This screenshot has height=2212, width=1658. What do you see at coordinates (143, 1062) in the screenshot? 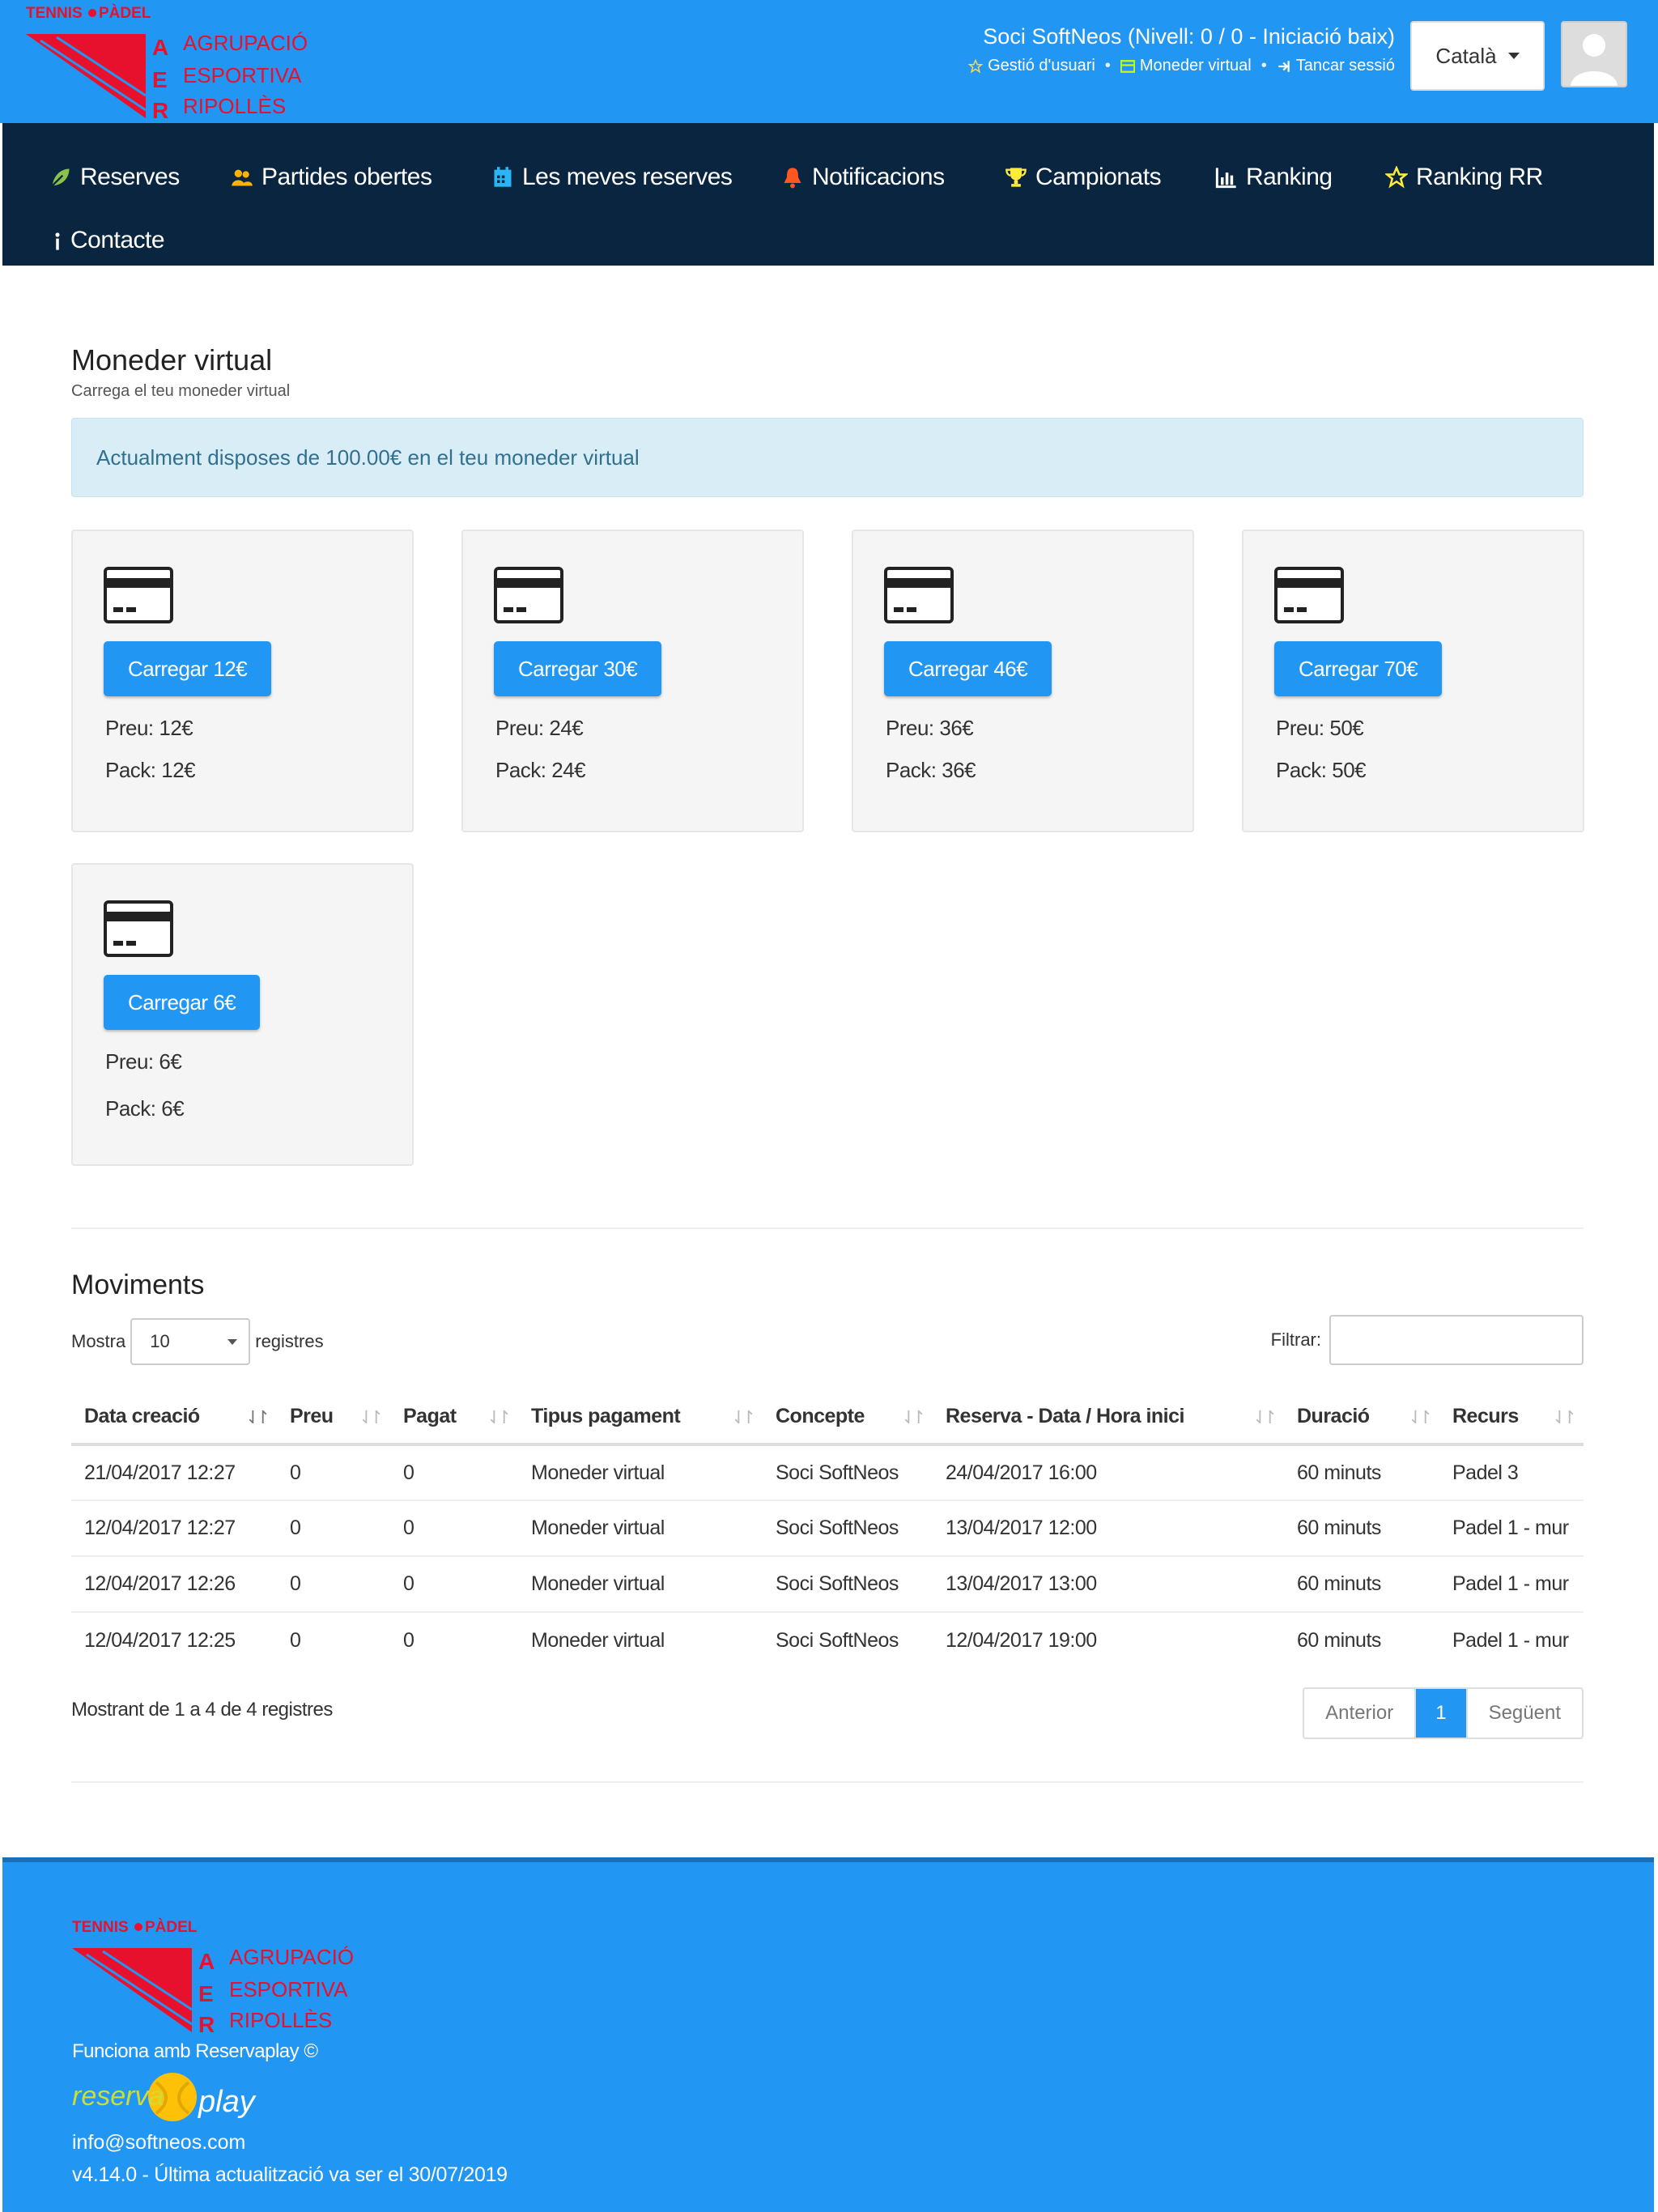
I see `card-price: Preu: 6€` at bounding box center [143, 1062].